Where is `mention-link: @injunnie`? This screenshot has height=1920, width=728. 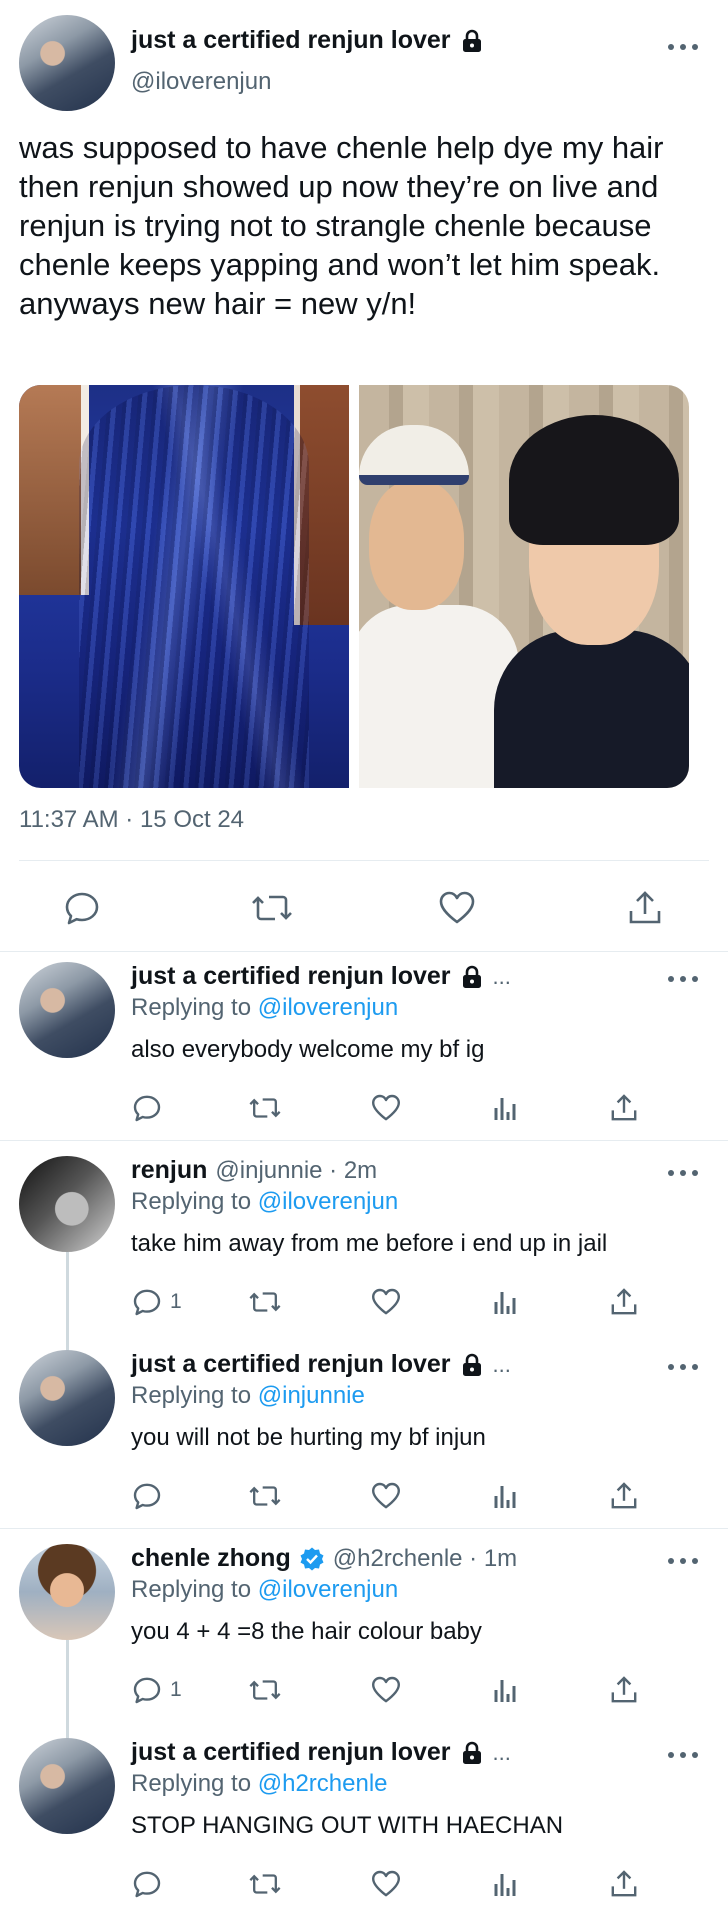 mention-link: @injunnie is located at coordinates (311, 1395).